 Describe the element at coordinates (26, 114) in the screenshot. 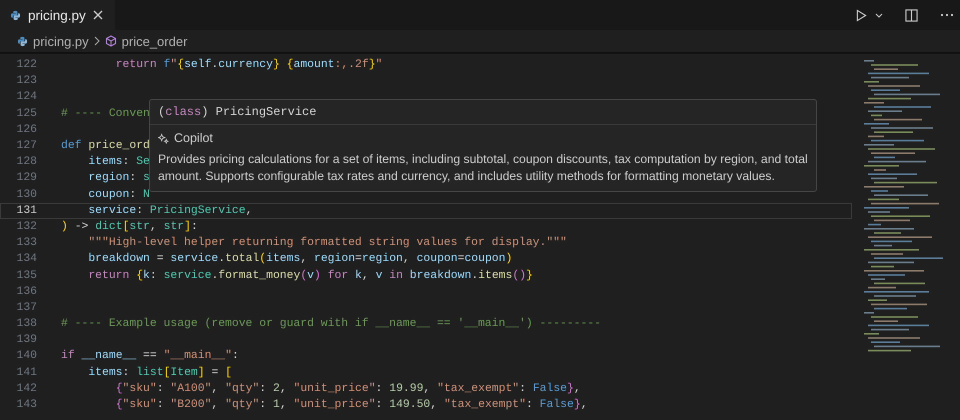

I see `line-number: 125` at that location.